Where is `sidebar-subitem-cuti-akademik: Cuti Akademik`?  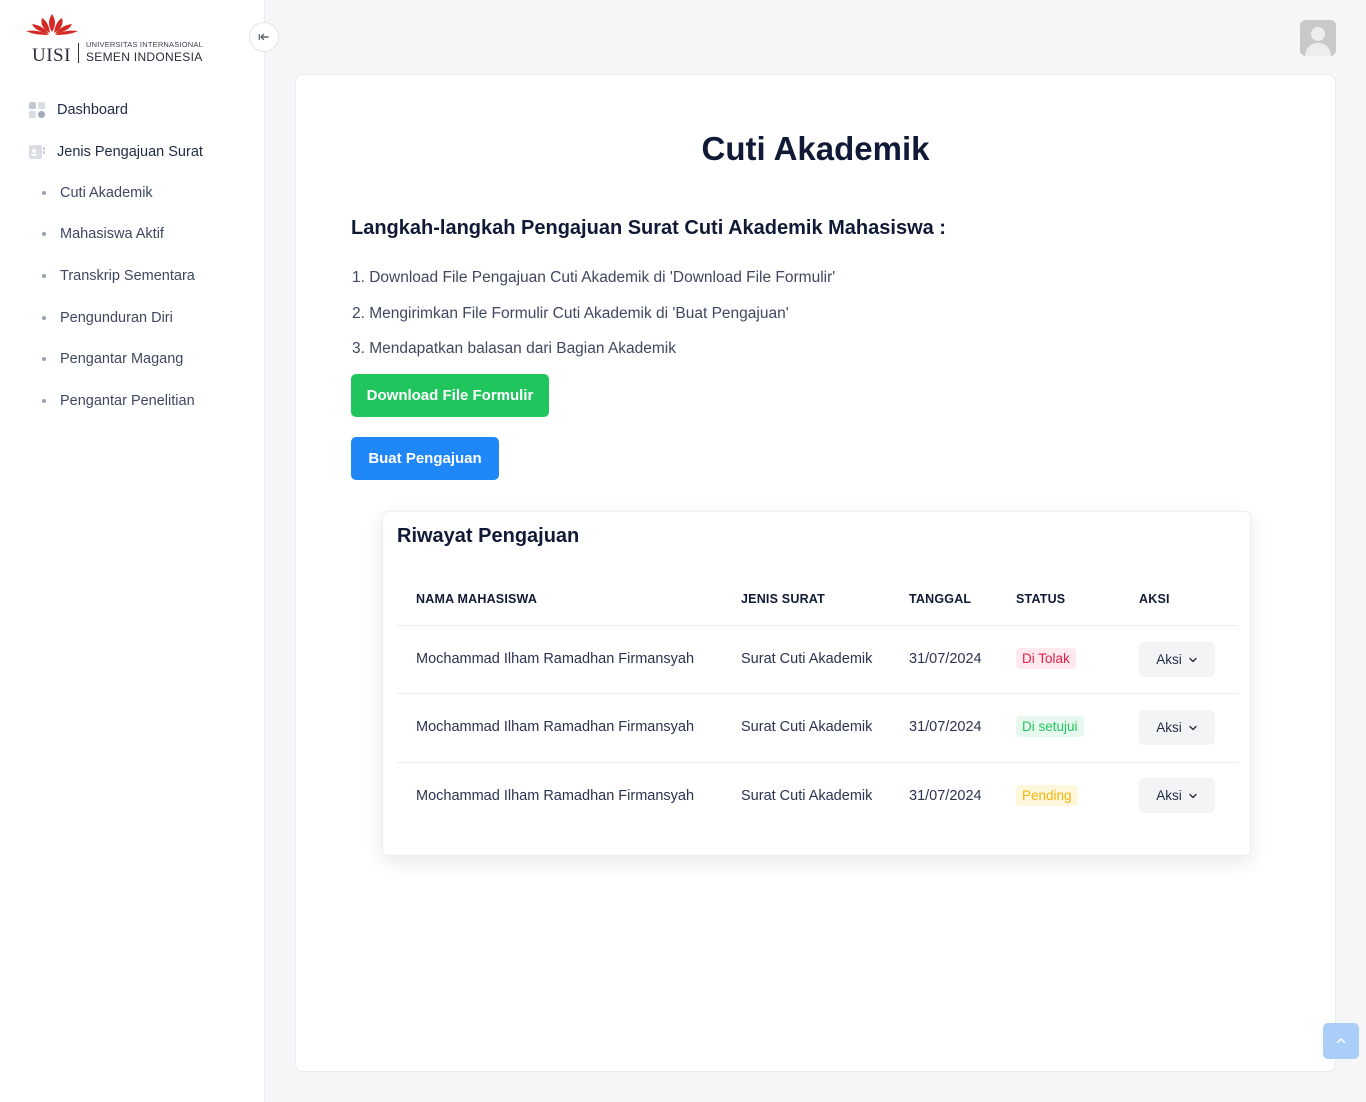
sidebar-subitem-cuti-akademik: Cuti Akademik is located at coordinates (97, 193).